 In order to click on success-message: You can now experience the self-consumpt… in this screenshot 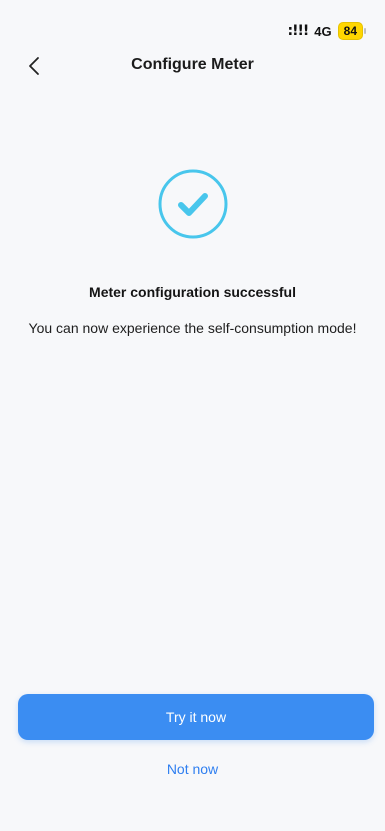, I will do `click(192, 328)`.